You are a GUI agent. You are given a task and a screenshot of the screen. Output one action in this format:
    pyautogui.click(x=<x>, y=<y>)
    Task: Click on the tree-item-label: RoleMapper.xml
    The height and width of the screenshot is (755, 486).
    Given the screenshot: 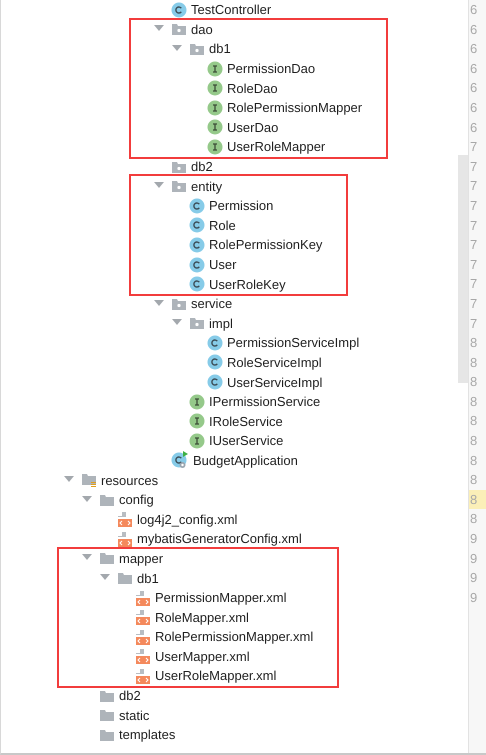 What is the action you would take?
    pyautogui.click(x=202, y=617)
    